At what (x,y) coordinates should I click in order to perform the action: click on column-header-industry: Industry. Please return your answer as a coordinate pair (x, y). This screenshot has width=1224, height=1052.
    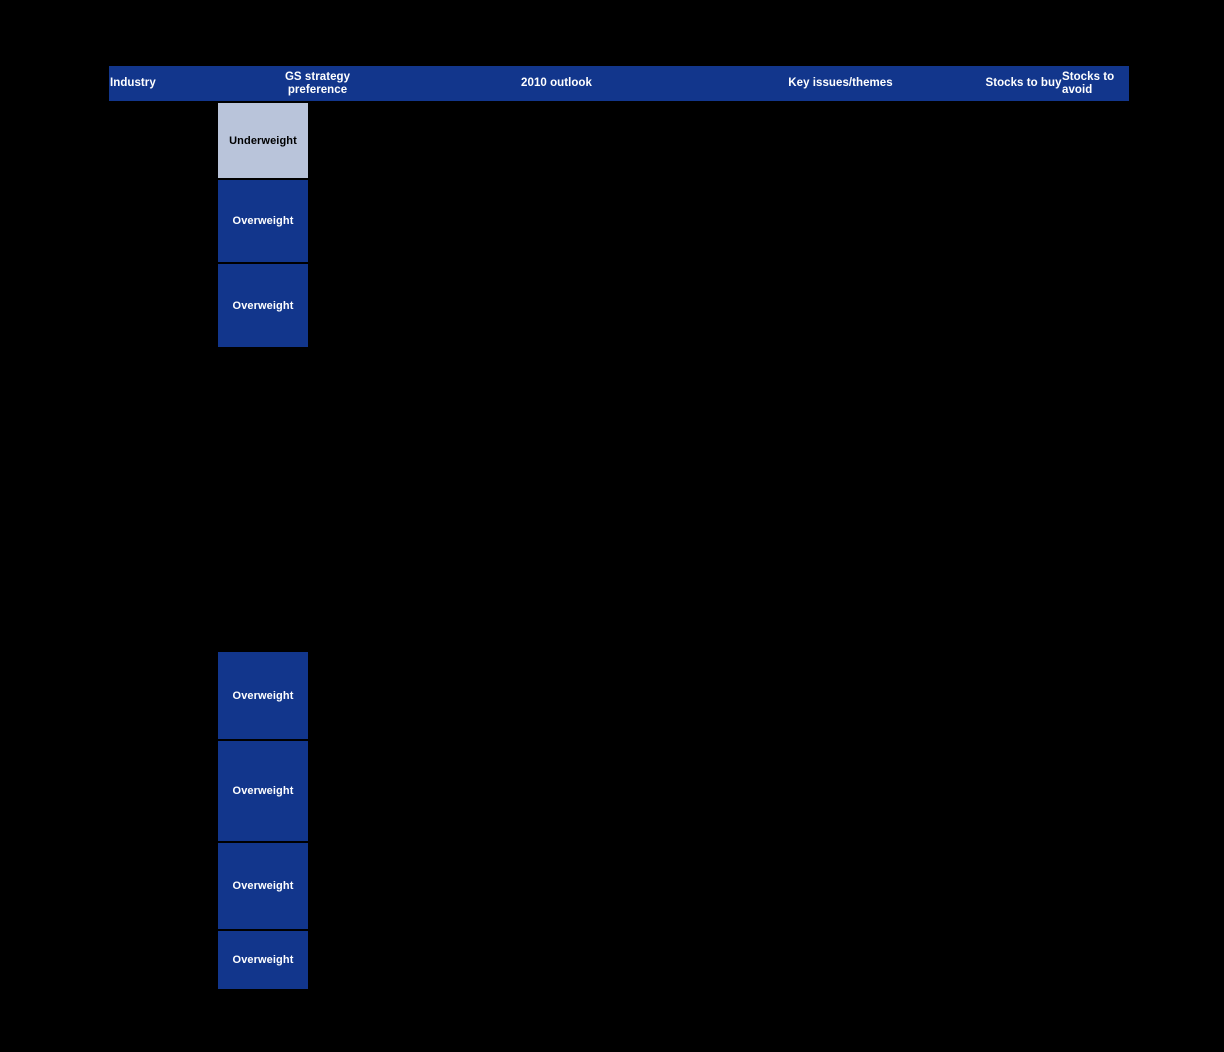
    Looking at the image, I should click on (133, 83).